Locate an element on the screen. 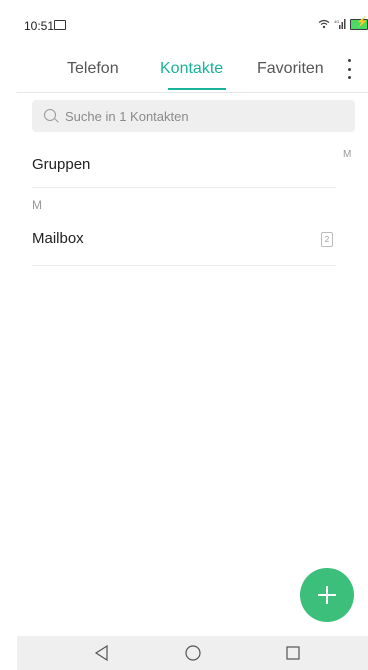  search-input: Suche in 1 Kontakten is located at coordinates (193, 116).